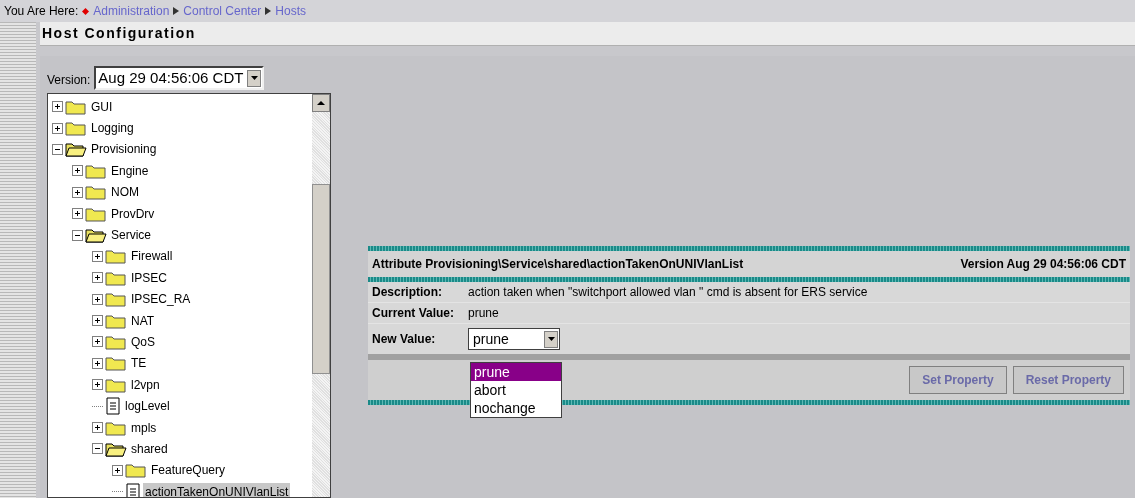  What do you see at coordinates (516, 372) in the screenshot?
I see `dropdown-option: prune` at bounding box center [516, 372].